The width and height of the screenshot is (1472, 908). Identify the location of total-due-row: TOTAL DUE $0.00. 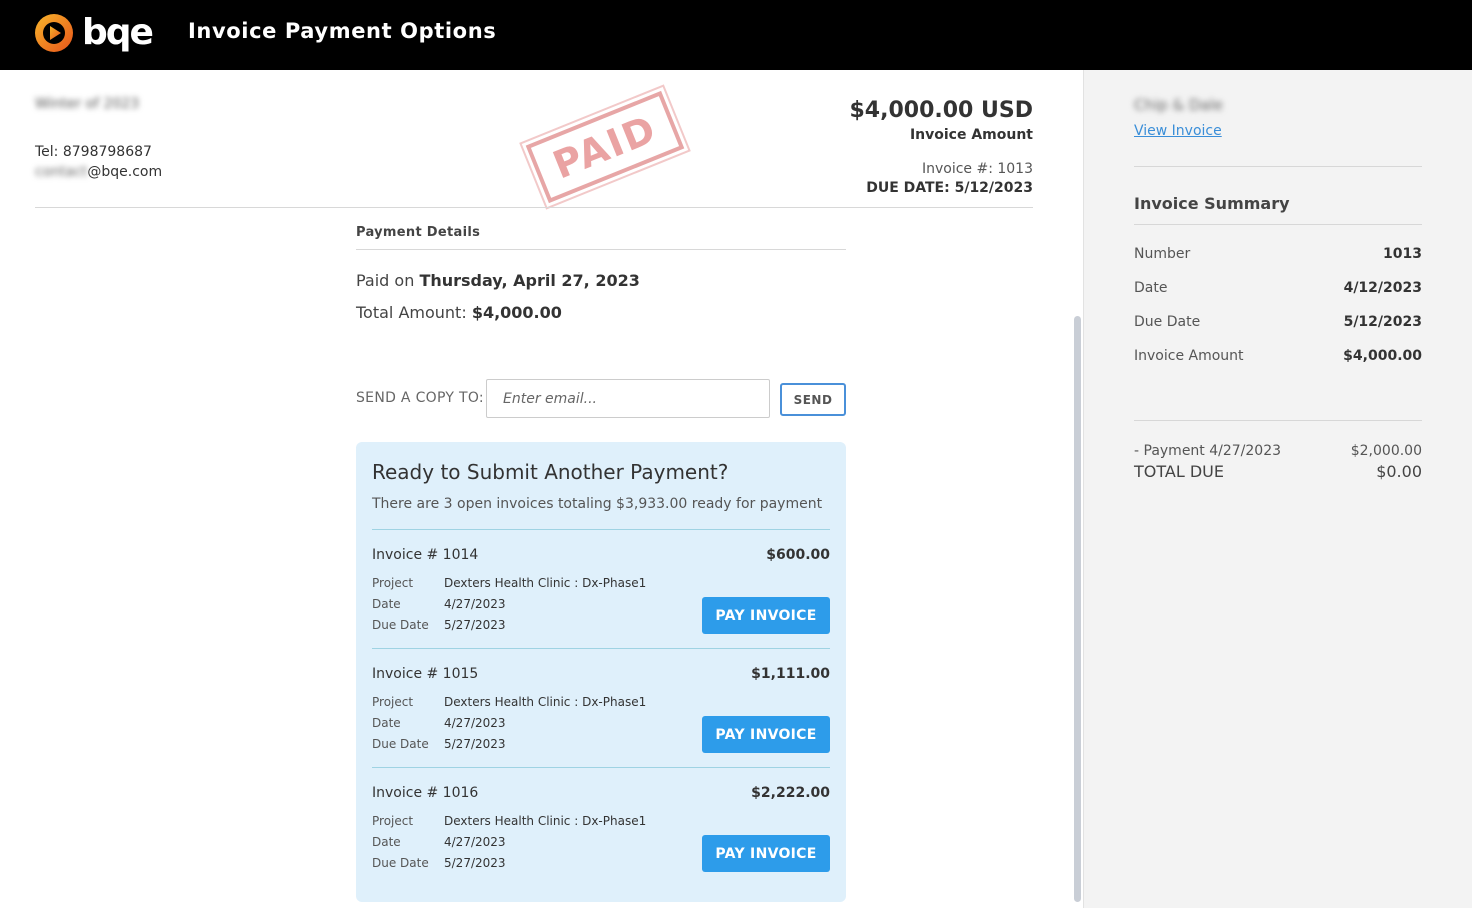
(1278, 471).